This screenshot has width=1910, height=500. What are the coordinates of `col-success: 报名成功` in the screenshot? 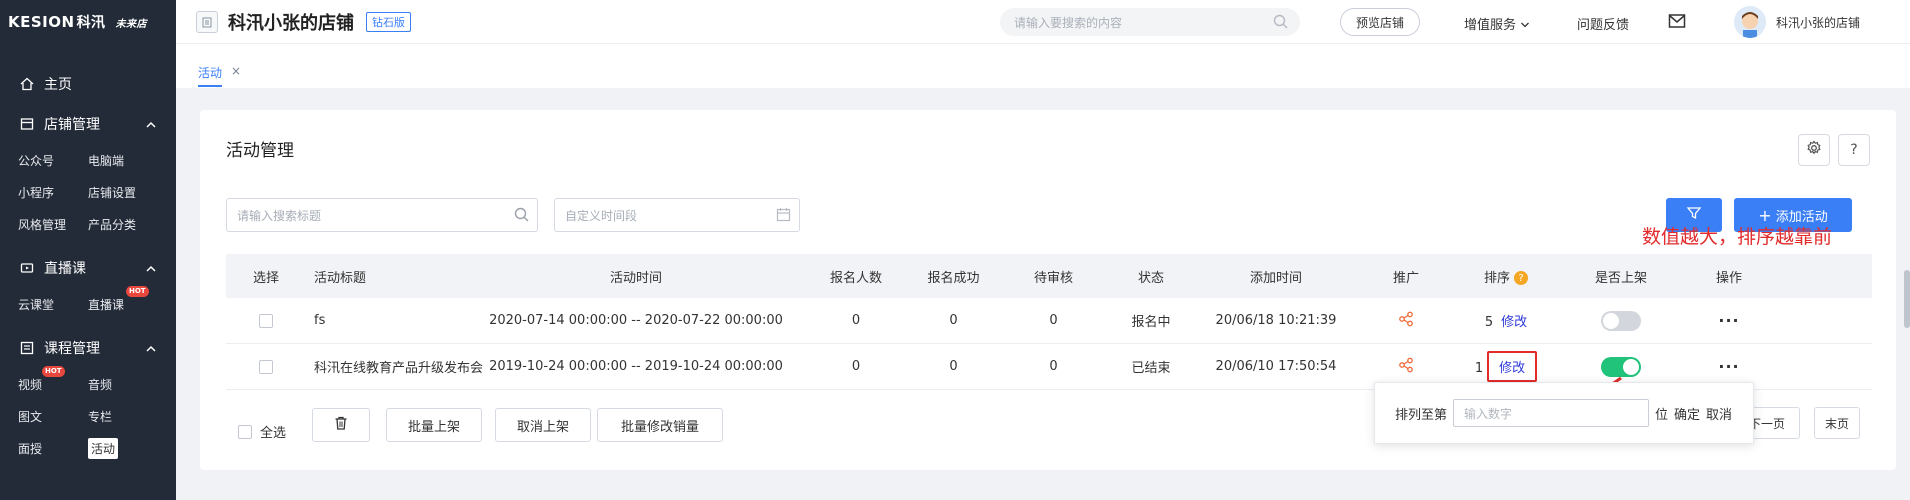 It's located at (953, 278).